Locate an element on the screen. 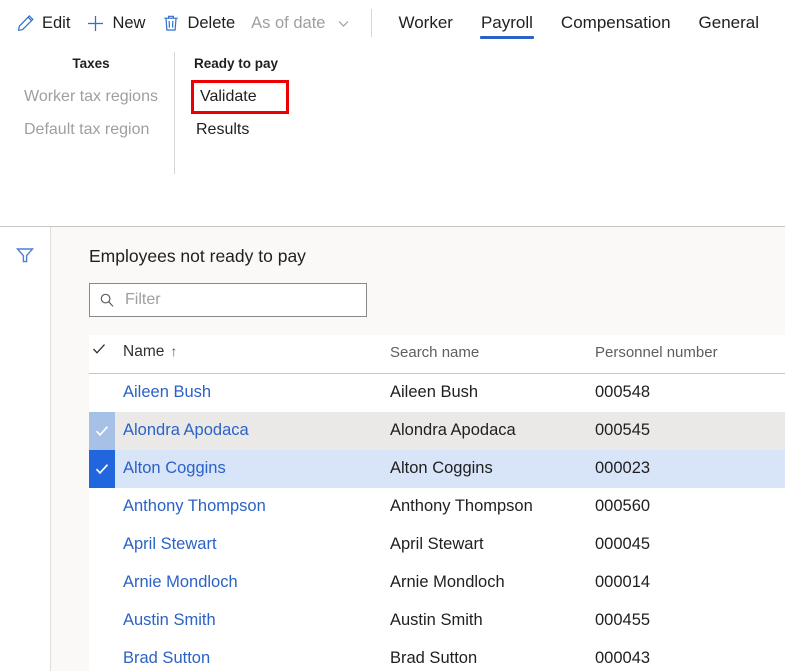 This screenshot has width=785, height=671. delete-button-label: Delete is located at coordinates (211, 22).